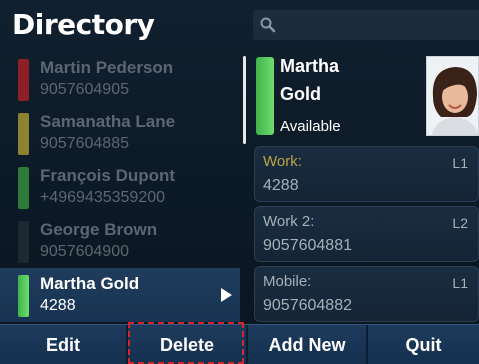 Image resolution: width=479 pixels, height=364 pixels. What do you see at coordinates (282, 161) in the screenshot?
I see `field-label: Work:` at bounding box center [282, 161].